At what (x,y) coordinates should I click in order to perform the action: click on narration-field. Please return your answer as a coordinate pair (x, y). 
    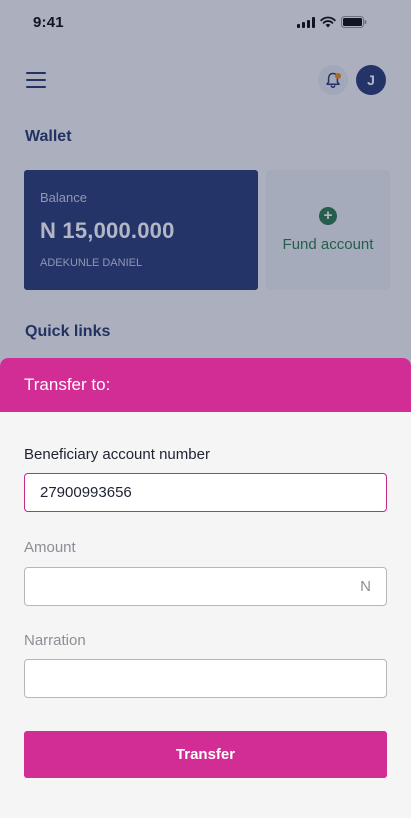
    Looking at the image, I should click on (205, 678).